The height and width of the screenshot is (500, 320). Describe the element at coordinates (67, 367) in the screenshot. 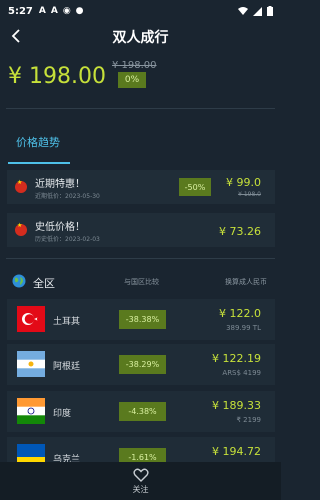

I see `region-name: 阿根廷` at that location.